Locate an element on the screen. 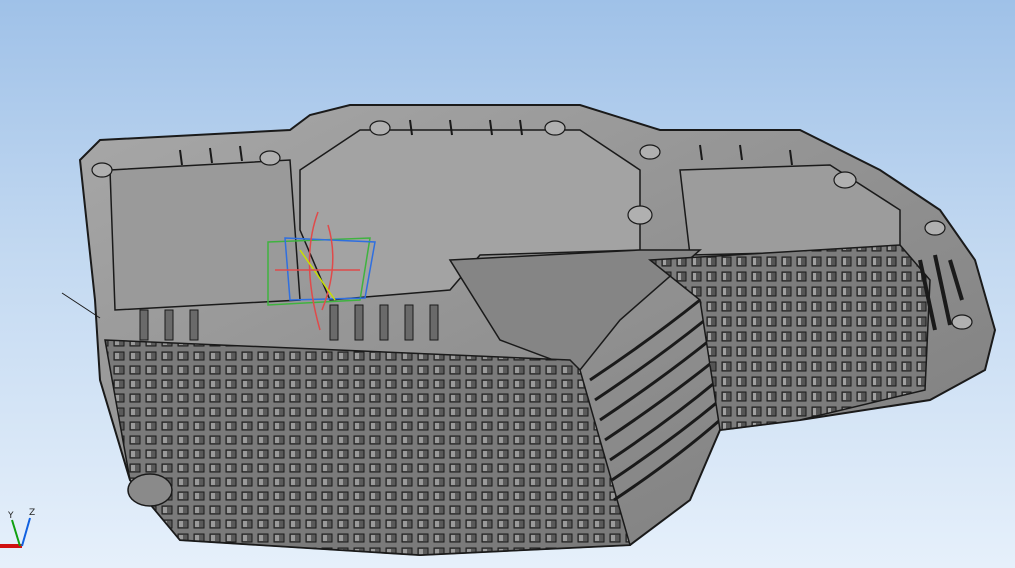 Image resolution: width=1015 pixels, height=568 pixels. drain-boss is located at coordinates (150, 490).